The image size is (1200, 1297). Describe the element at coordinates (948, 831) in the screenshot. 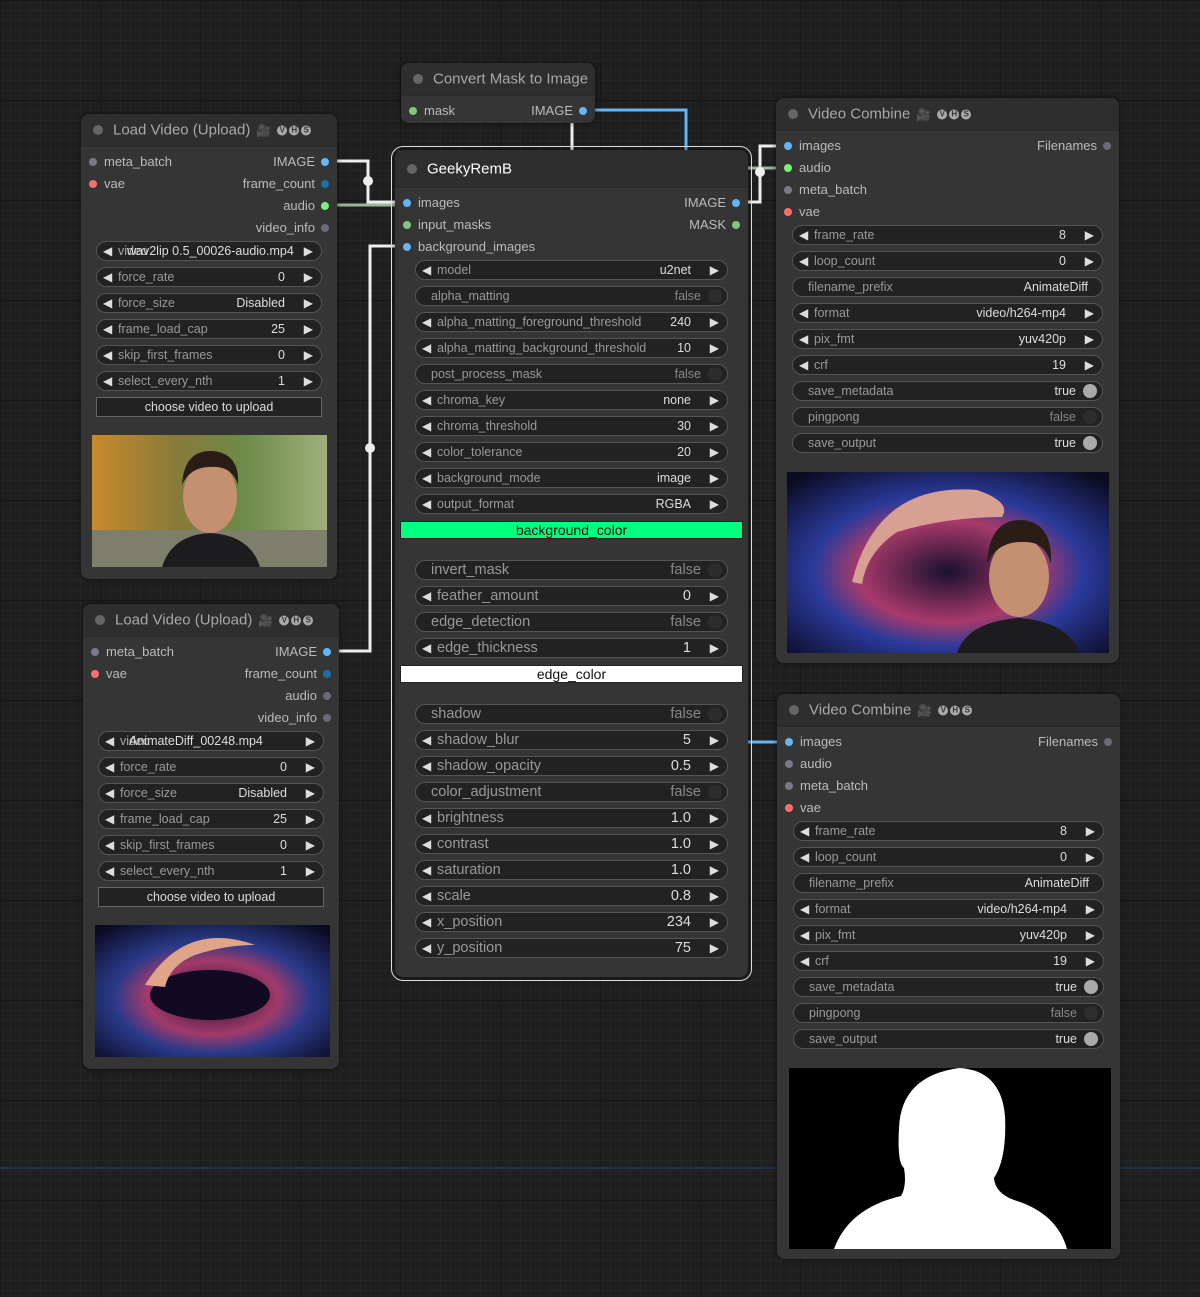

I see `widget-frame-rate: ◀ ▶ frame_rate 8` at that location.